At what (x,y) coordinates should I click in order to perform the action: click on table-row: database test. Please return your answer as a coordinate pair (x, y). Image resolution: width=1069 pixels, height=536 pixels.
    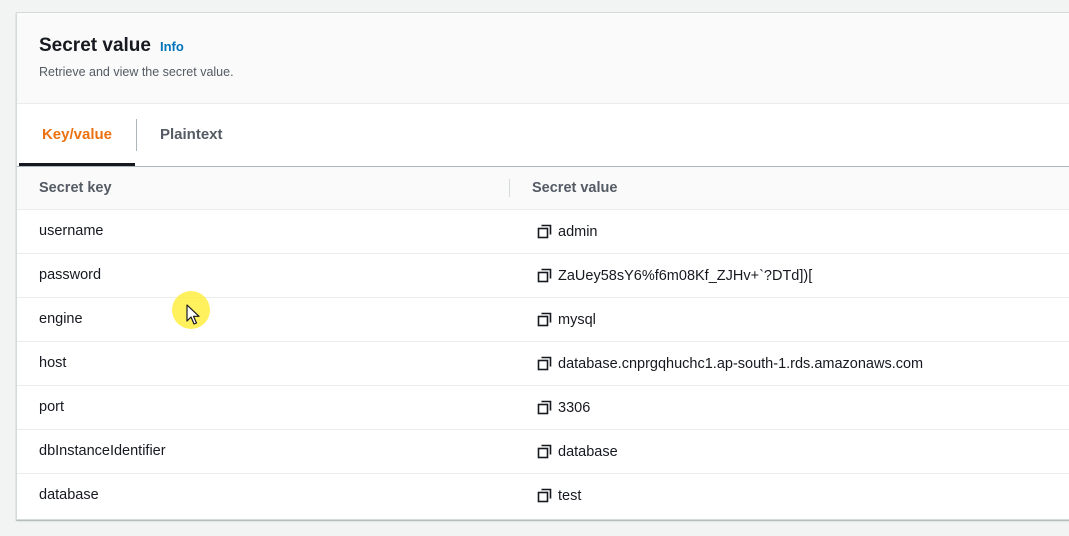
    Looking at the image, I should click on (543, 495).